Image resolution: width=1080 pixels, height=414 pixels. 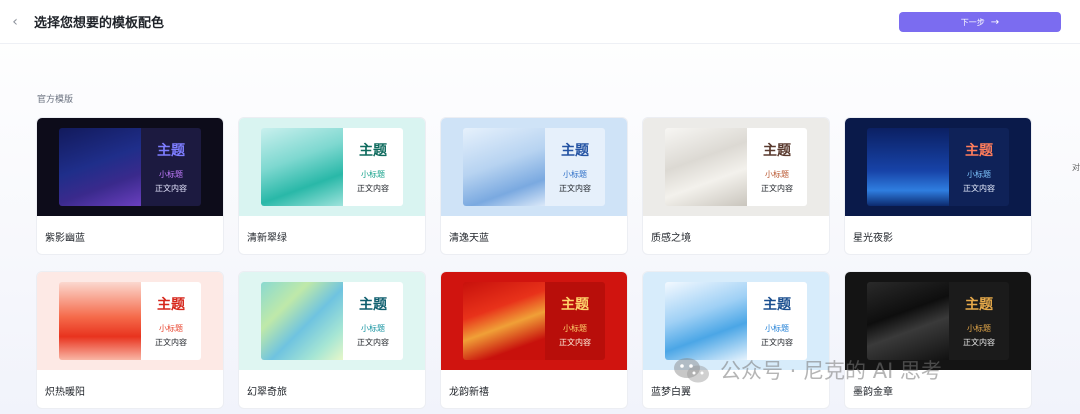 I want to click on watermark: 公众号 · 尼克的 AI 思考, so click(x=807, y=370).